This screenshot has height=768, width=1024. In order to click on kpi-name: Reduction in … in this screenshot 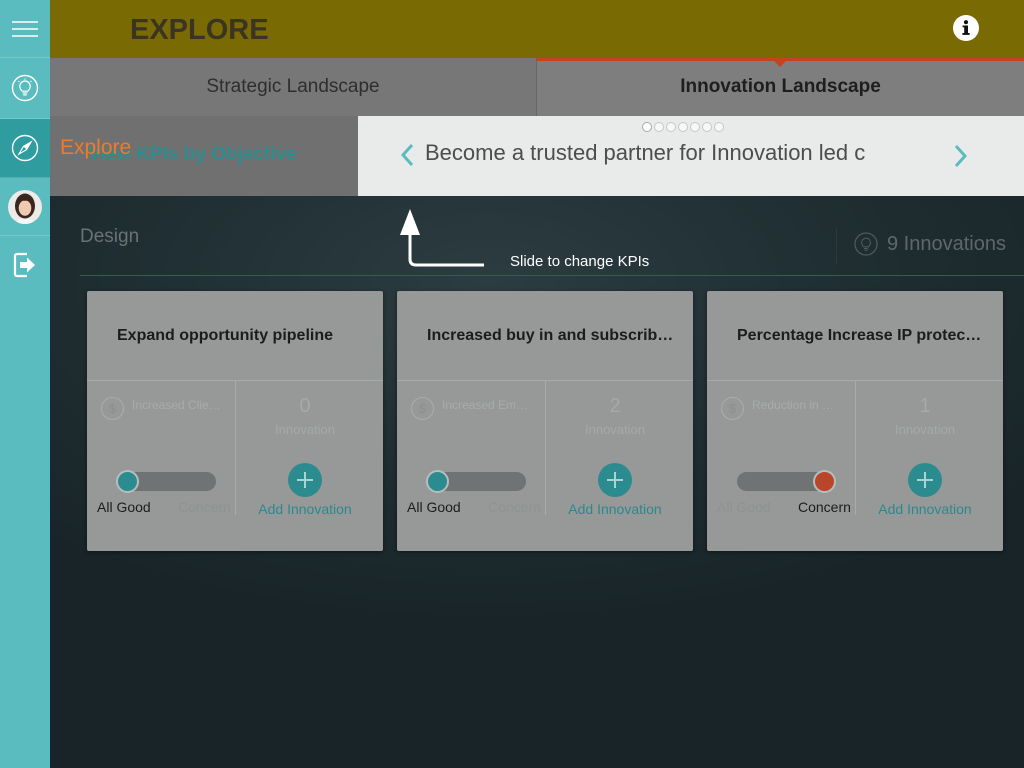, I will do `click(793, 405)`.